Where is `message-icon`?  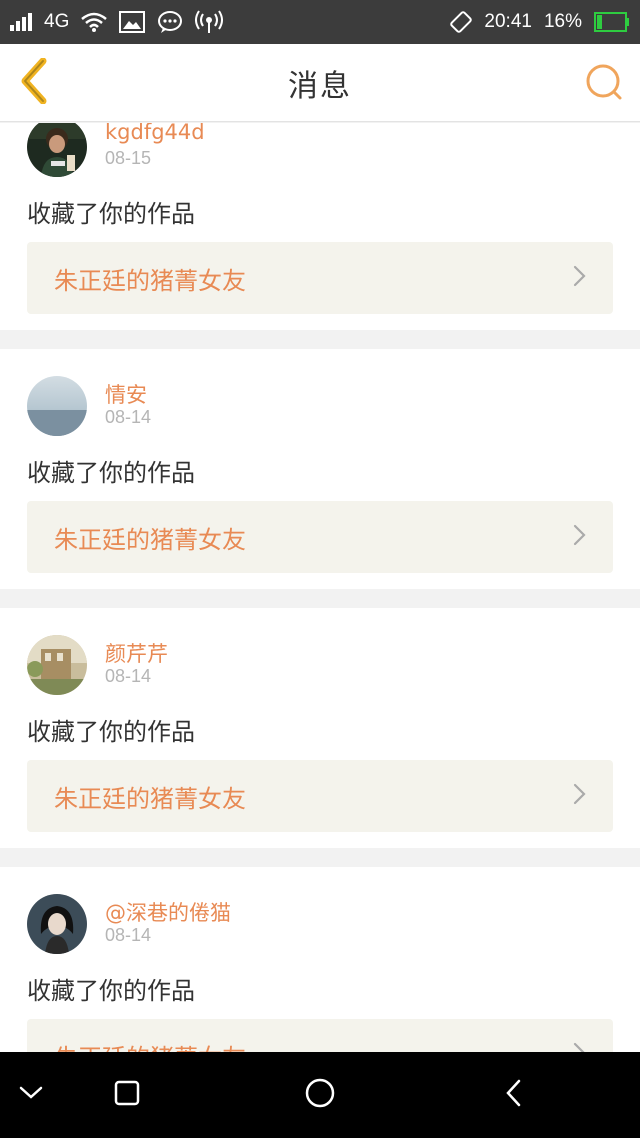 message-icon is located at coordinates (170, 22).